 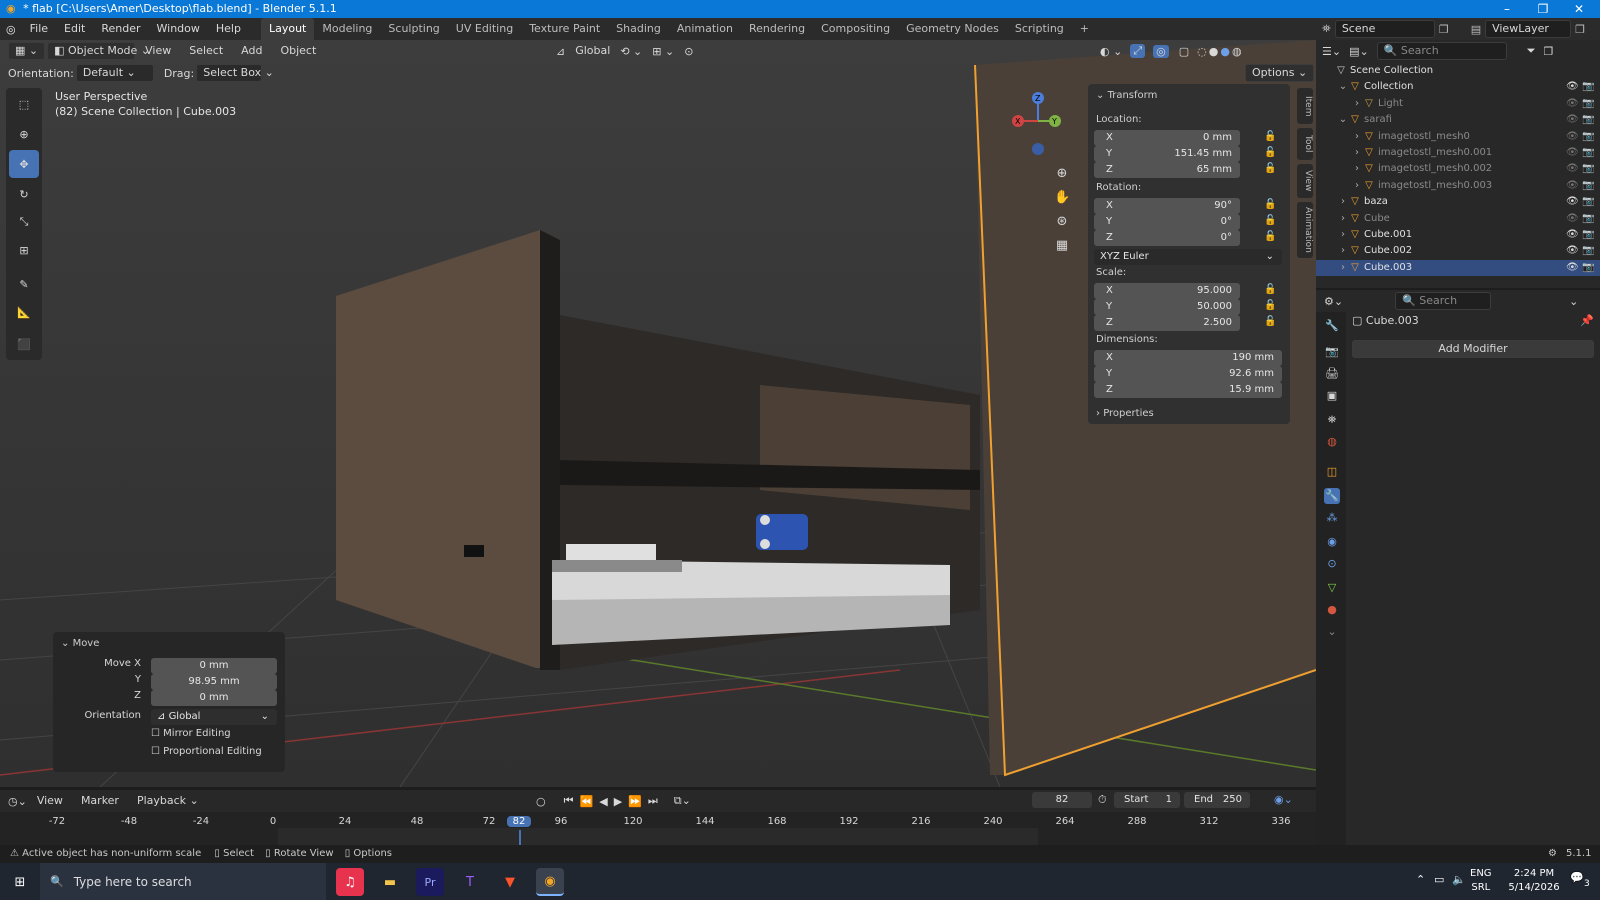 What do you see at coordinates (1167, 138) in the screenshot?
I see `location-x-field: X0 mm` at bounding box center [1167, 138].